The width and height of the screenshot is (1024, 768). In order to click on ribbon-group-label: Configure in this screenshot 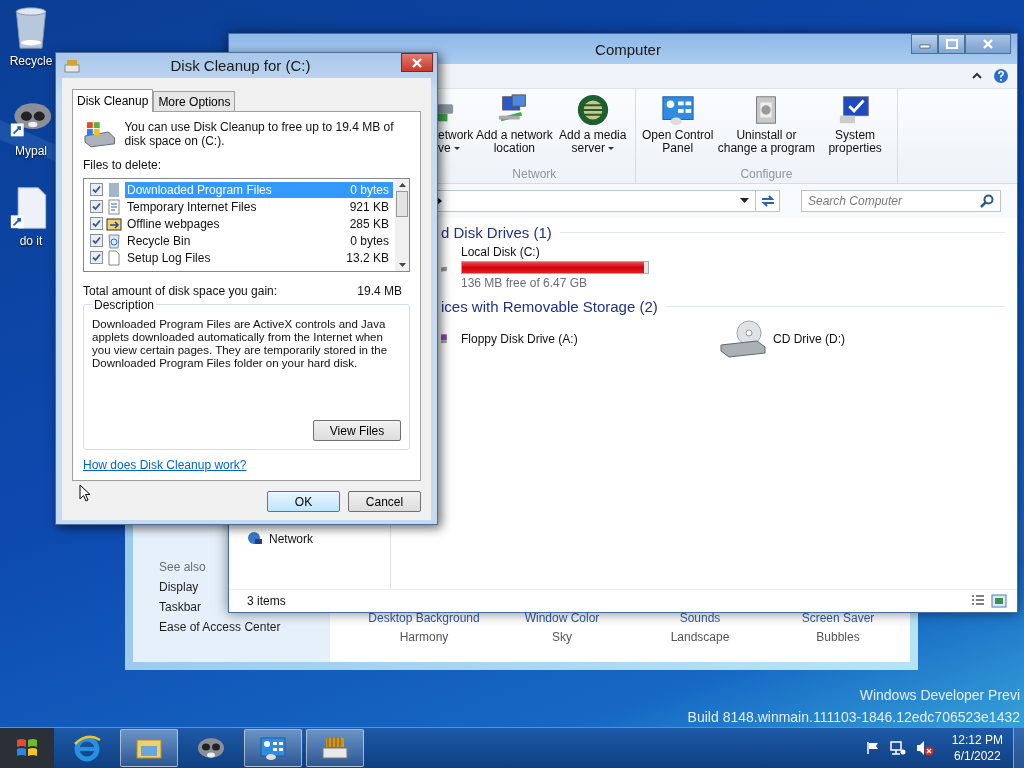, I will do `click(766, 174)`.